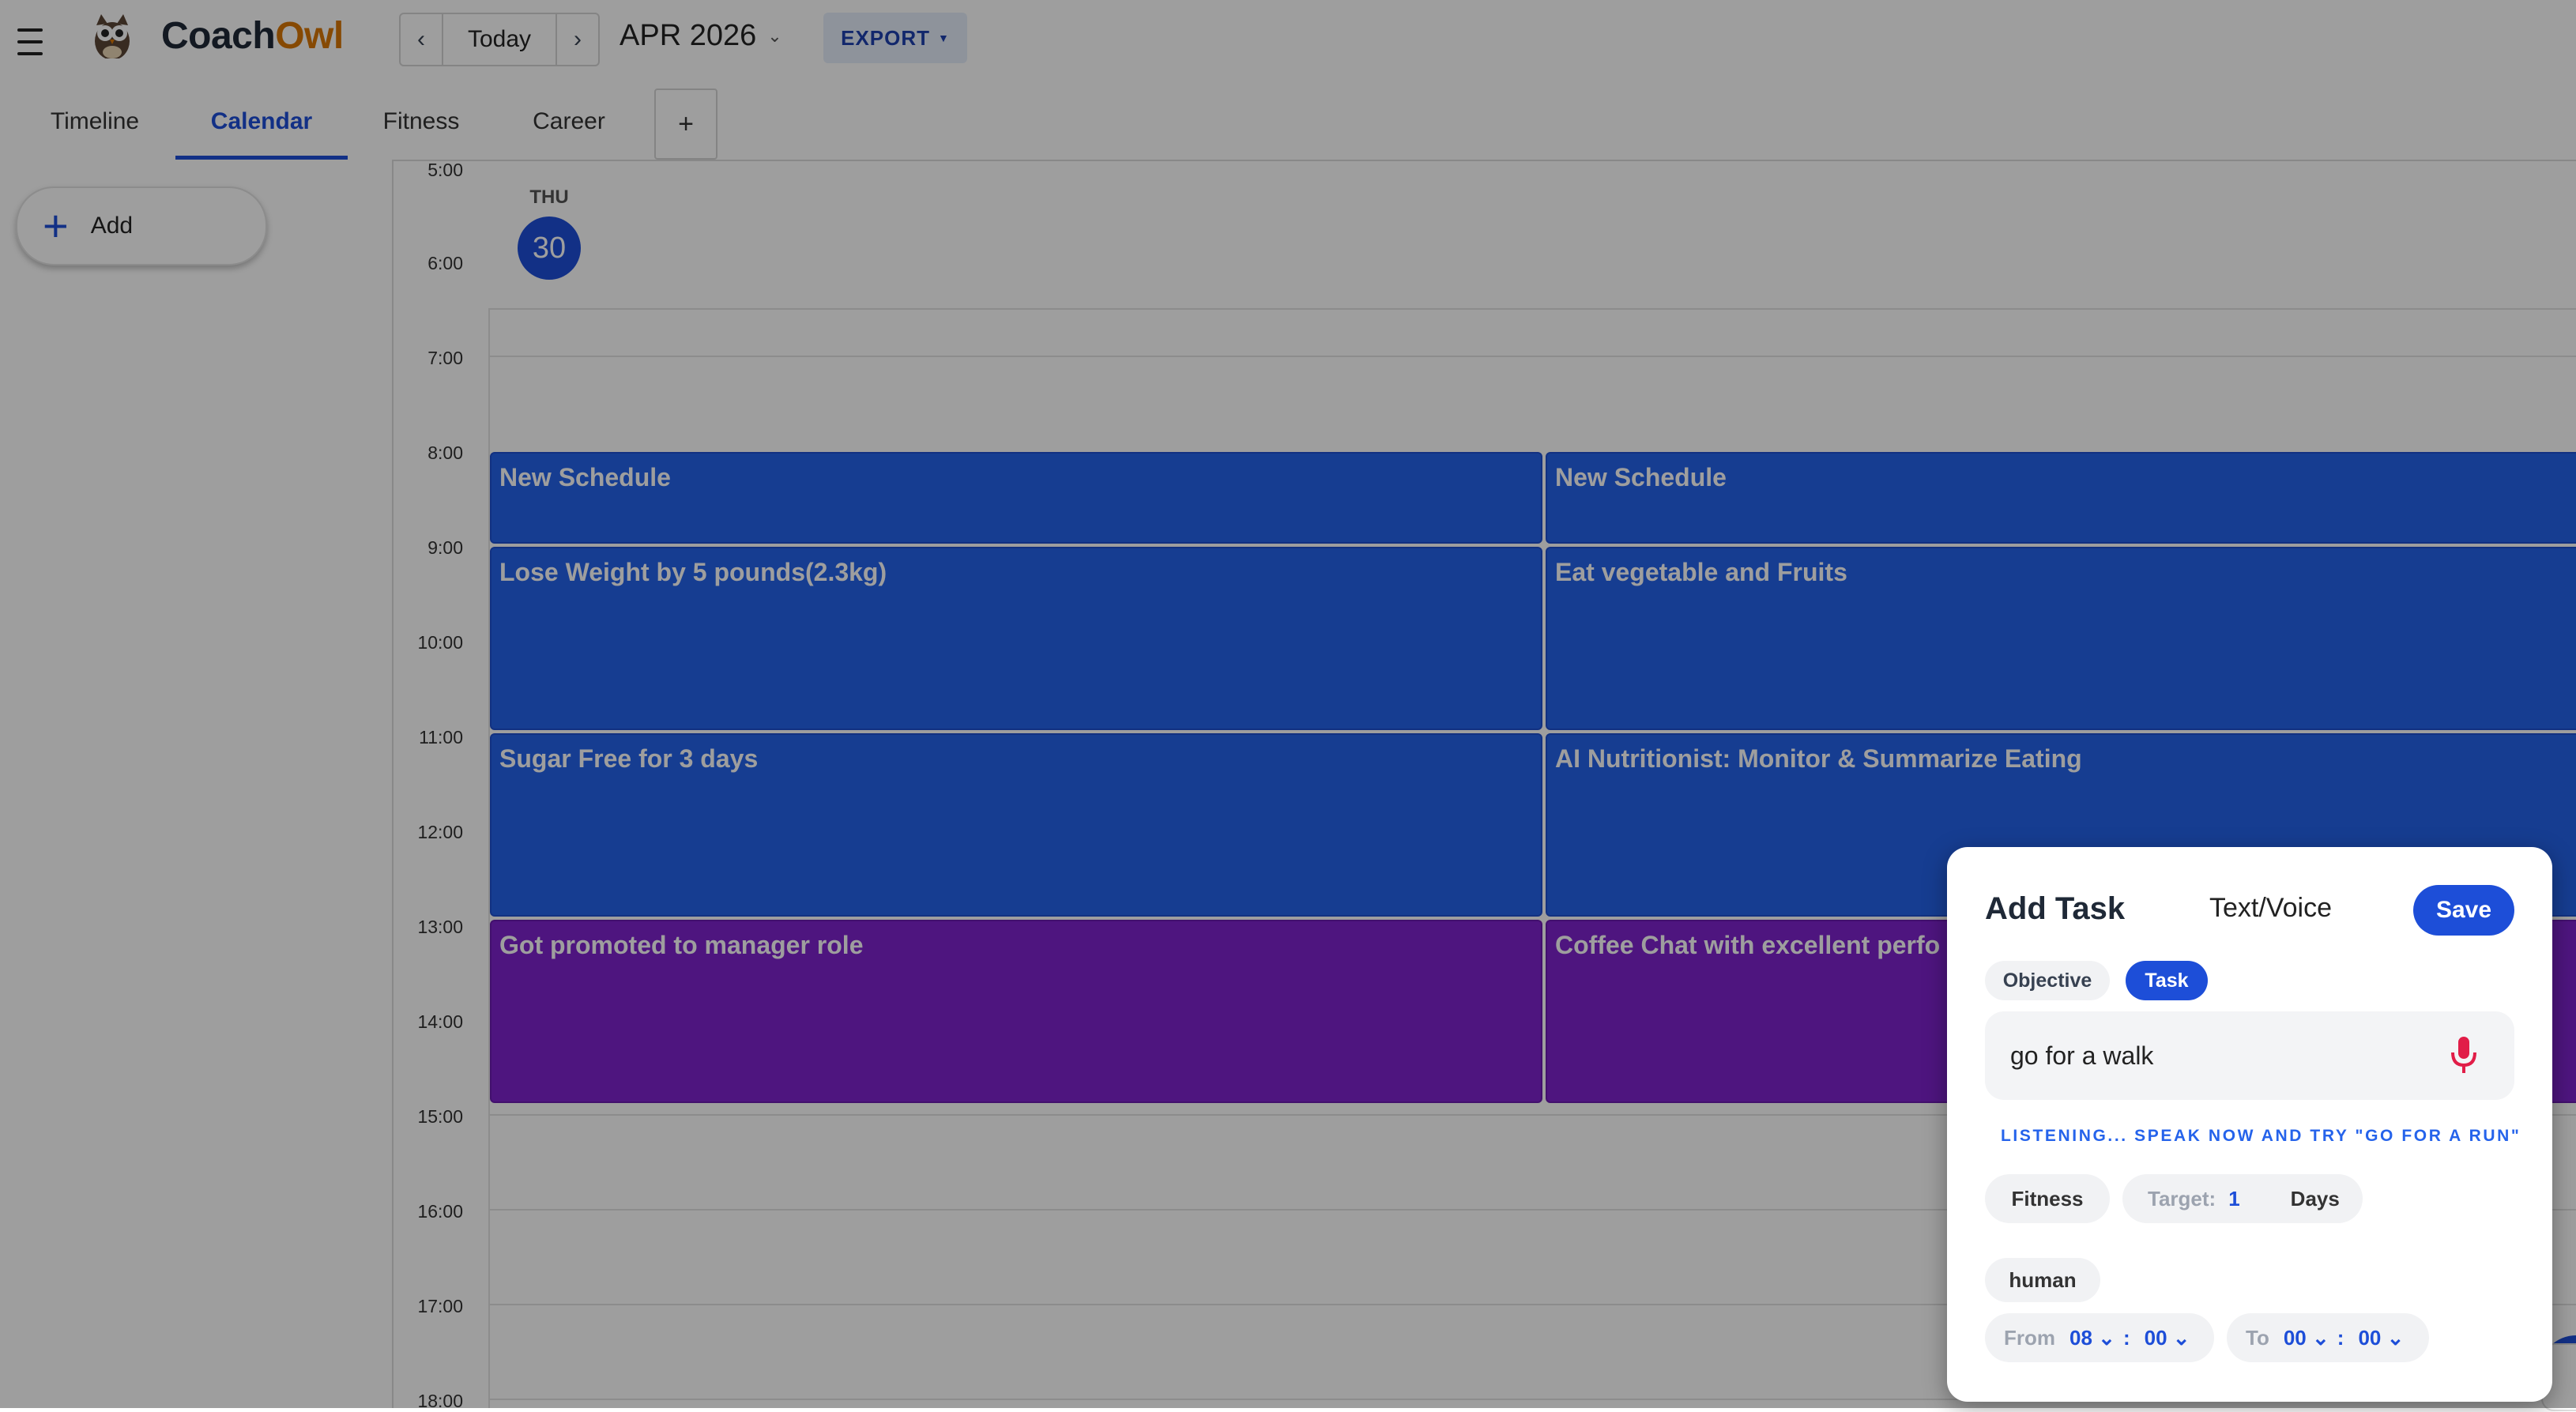 This screenshot has height=1412, width=2576. Describe the element at coordinates (2047, 980) in the screenshot. I see `type-objective-chip: Objective` at that location.